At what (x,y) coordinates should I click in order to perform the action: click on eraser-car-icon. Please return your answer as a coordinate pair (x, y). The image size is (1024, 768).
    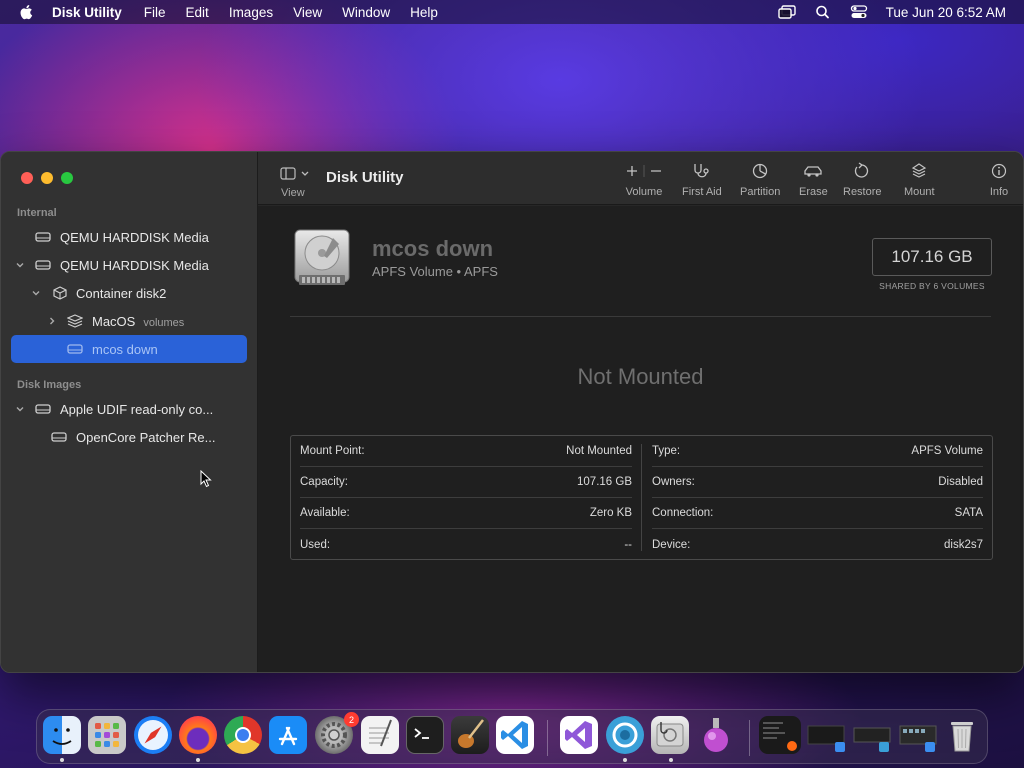
    Looking at the image, I should click on (813, 171).